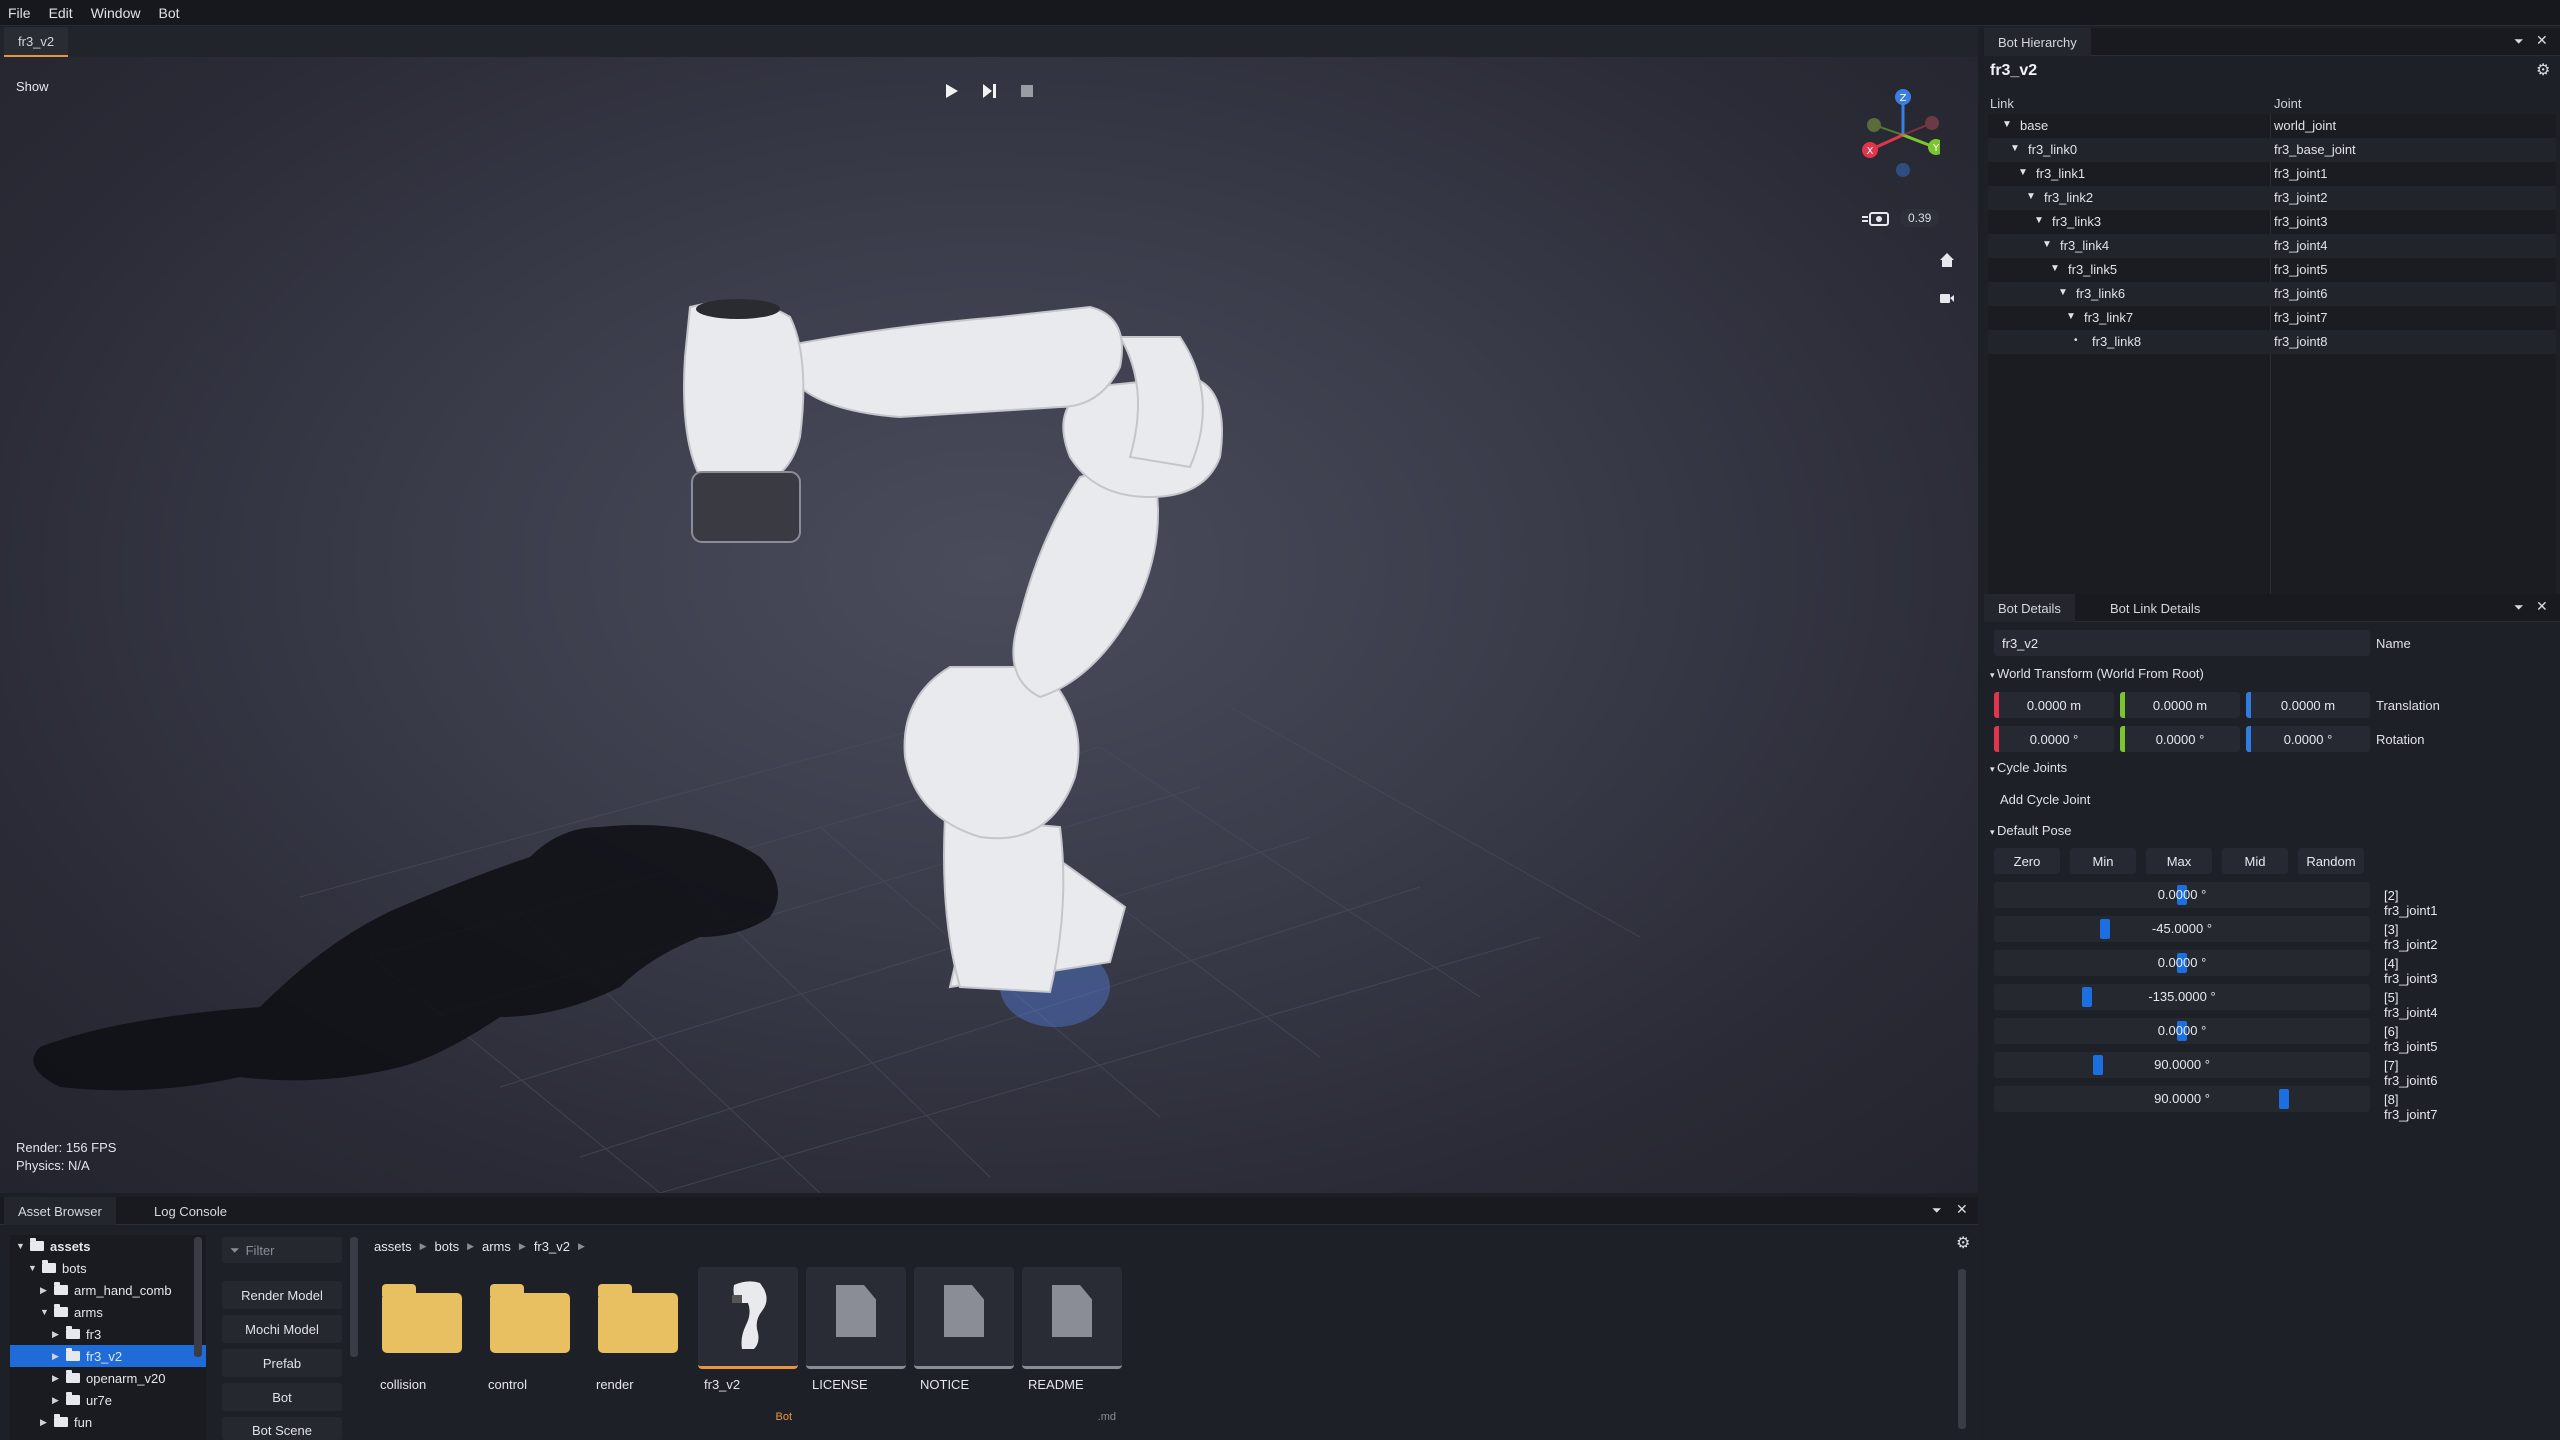  I want to click on filter-input: ⏷ Filter, so click(282, 1250).